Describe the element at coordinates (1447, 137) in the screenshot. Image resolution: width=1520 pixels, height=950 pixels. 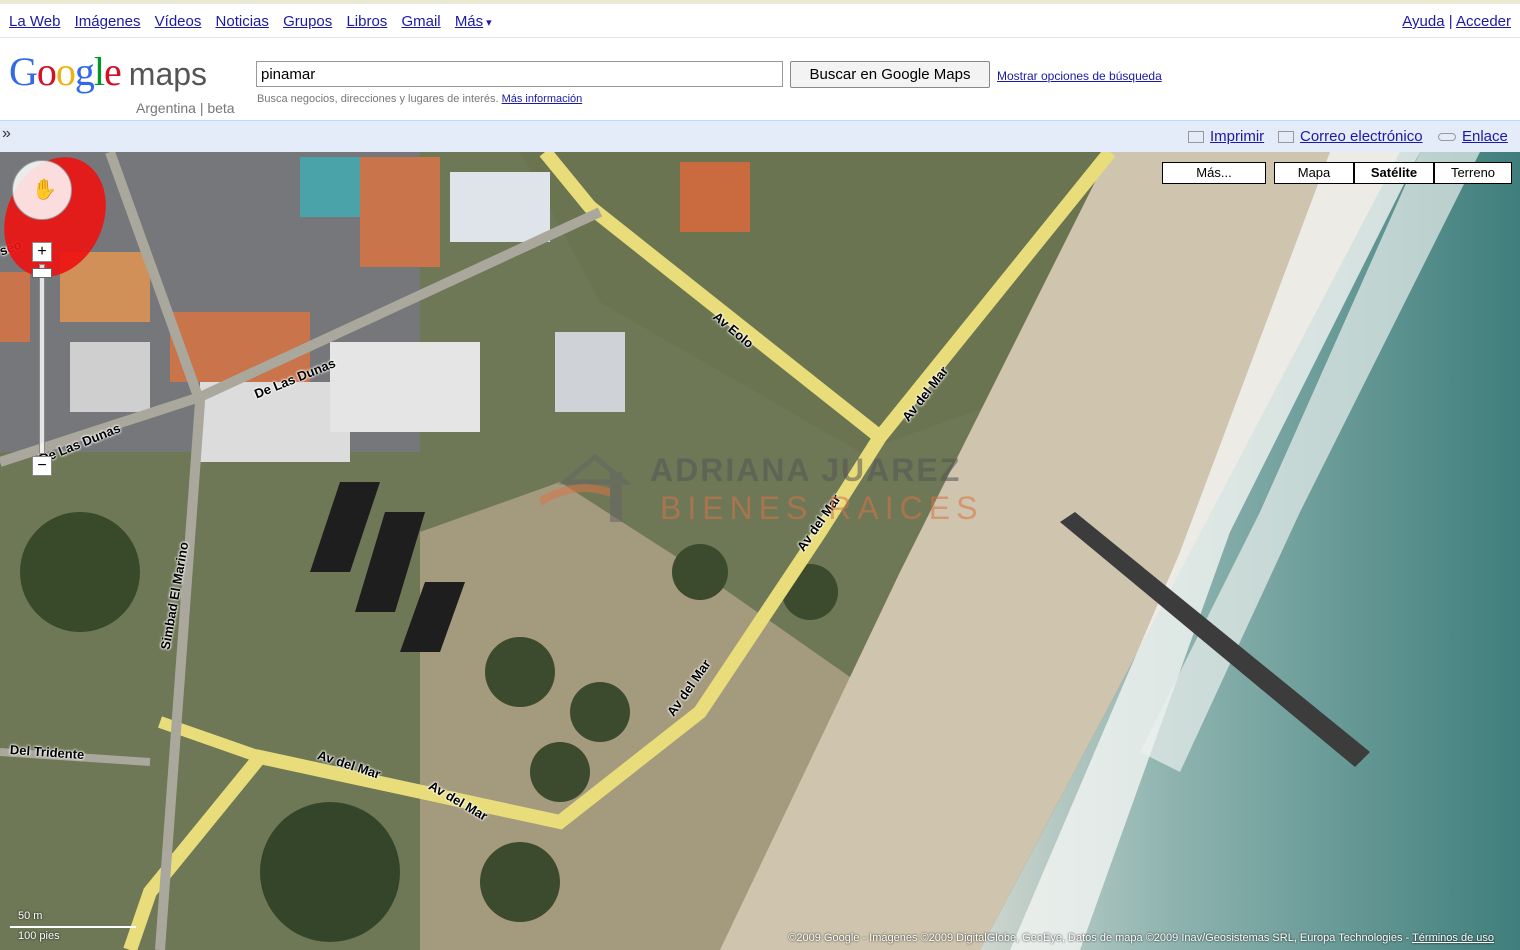
I see `chain-link-icon` at that location.